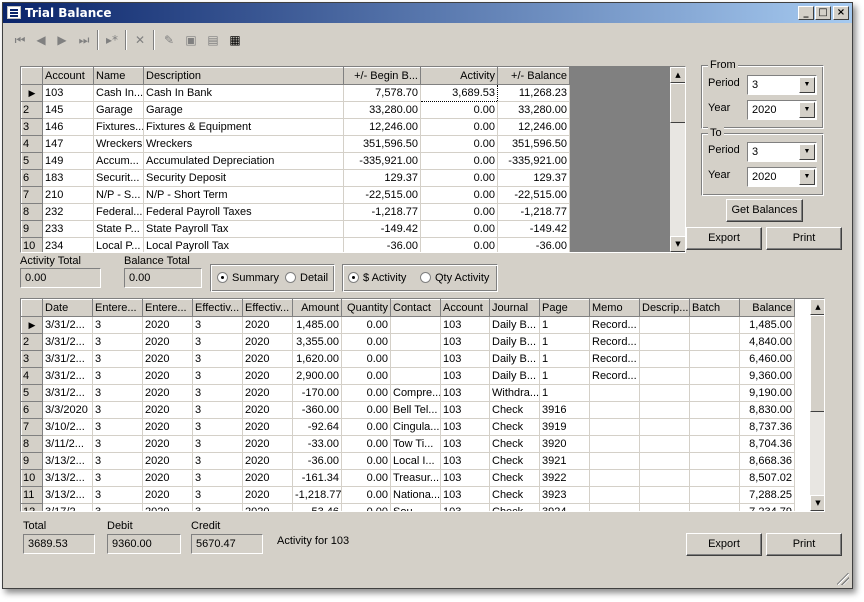 The width and height of the screenshot is (864, 602). I want to click on cell-balance: 8,737.36, so click(767, 427).